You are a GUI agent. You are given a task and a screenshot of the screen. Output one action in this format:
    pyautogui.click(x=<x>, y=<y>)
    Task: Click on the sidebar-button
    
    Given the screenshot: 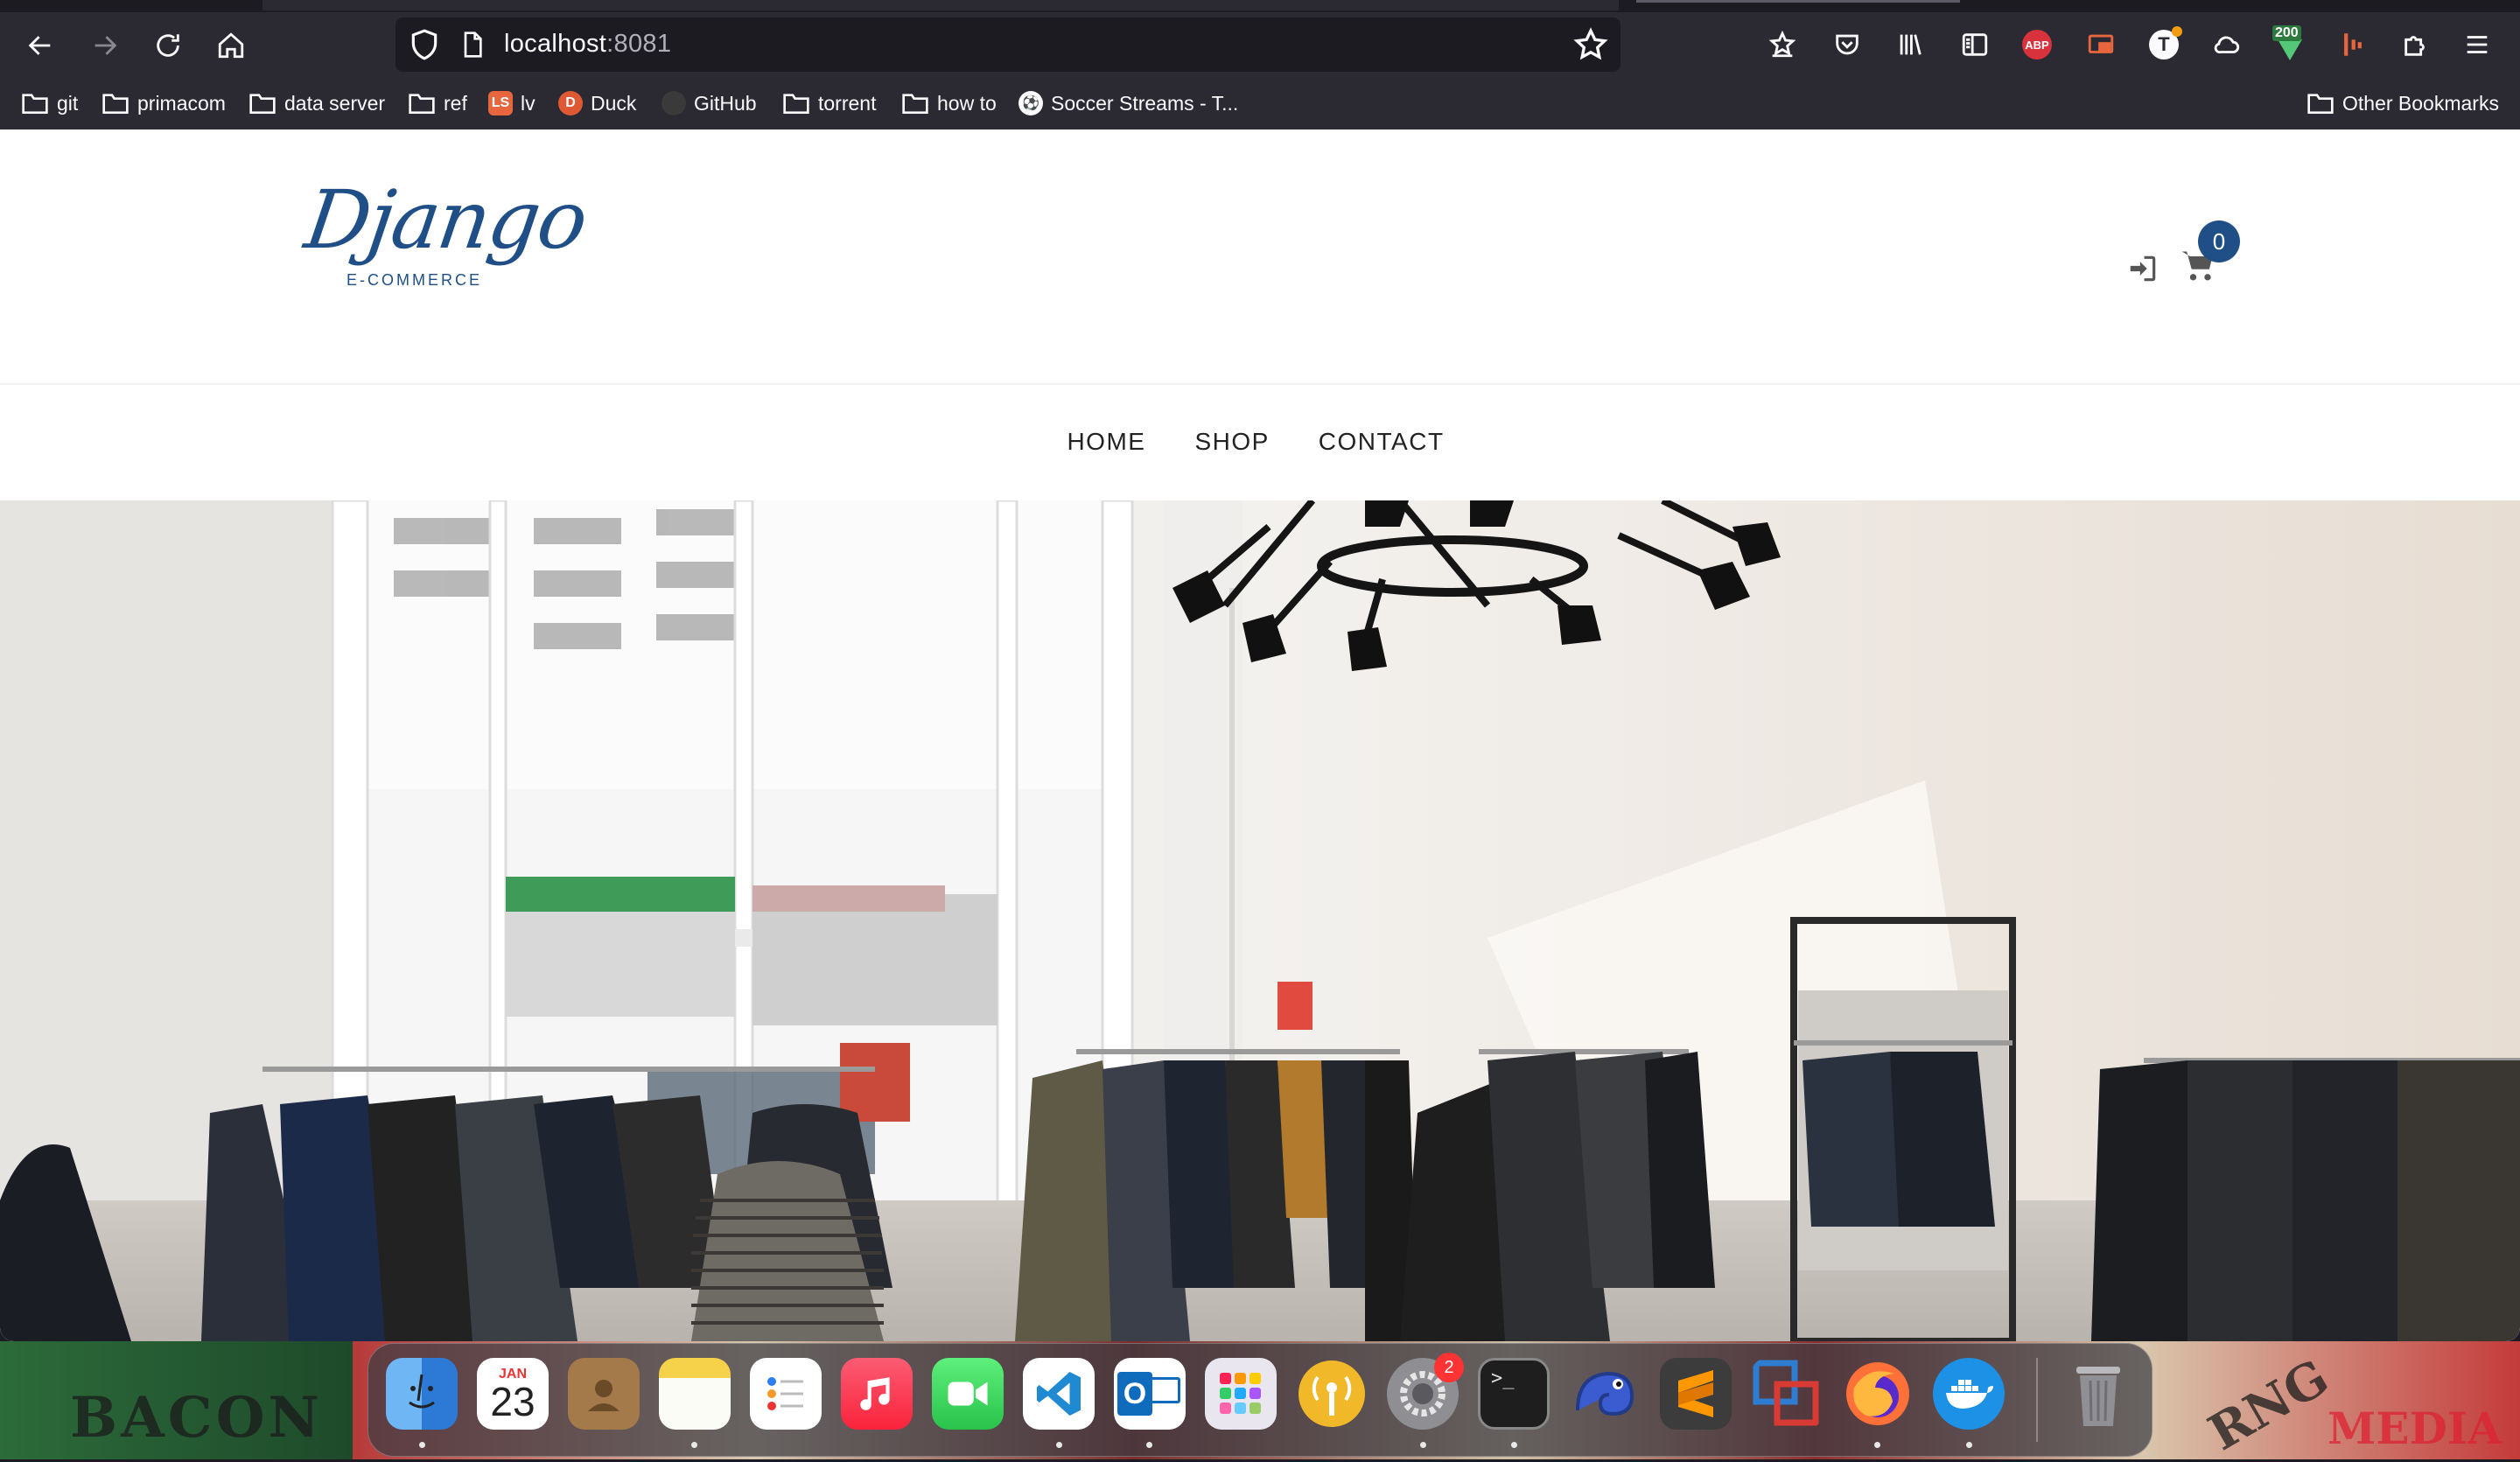 What is the action you would take?
    pyautogui.click(x=1975, y=44)
    